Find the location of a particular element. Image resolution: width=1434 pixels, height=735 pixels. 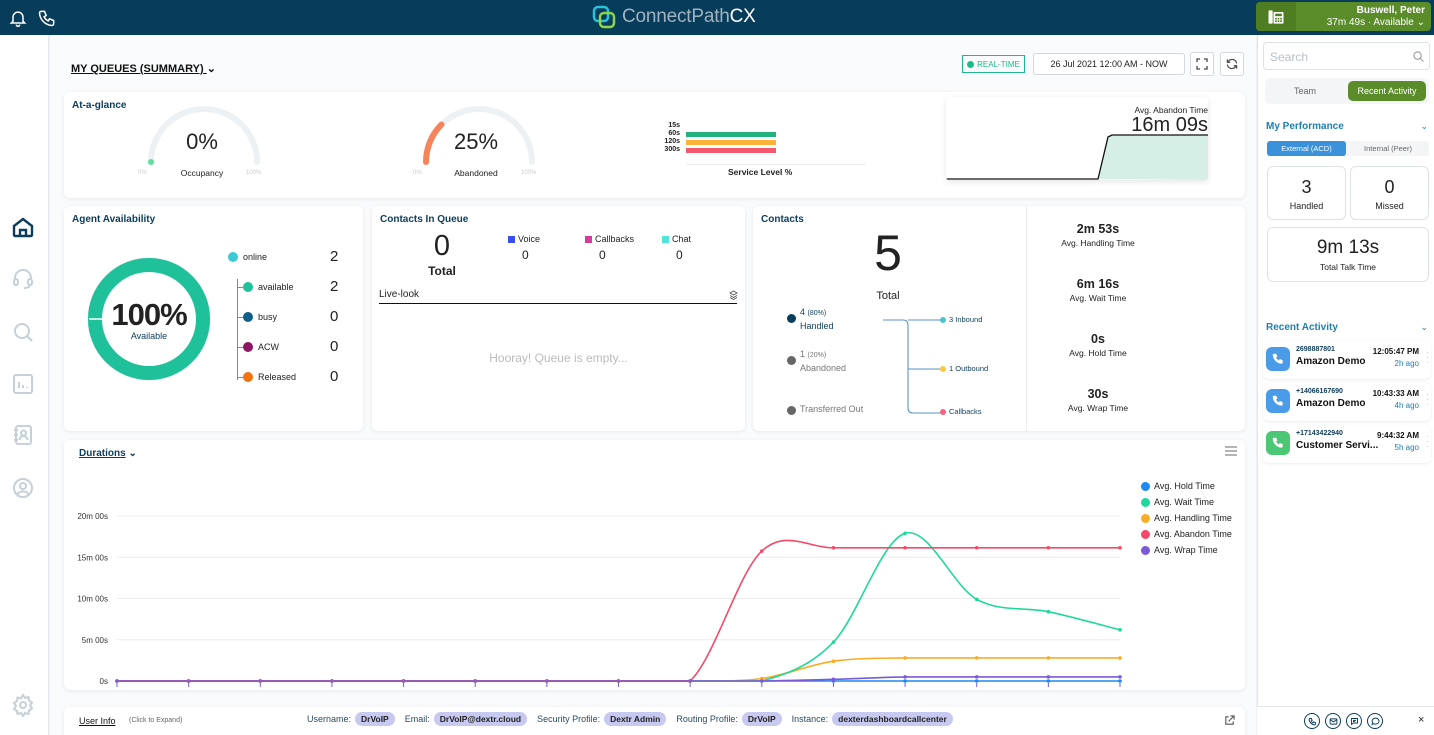

bell-icon is located at coordinates (18, 18).